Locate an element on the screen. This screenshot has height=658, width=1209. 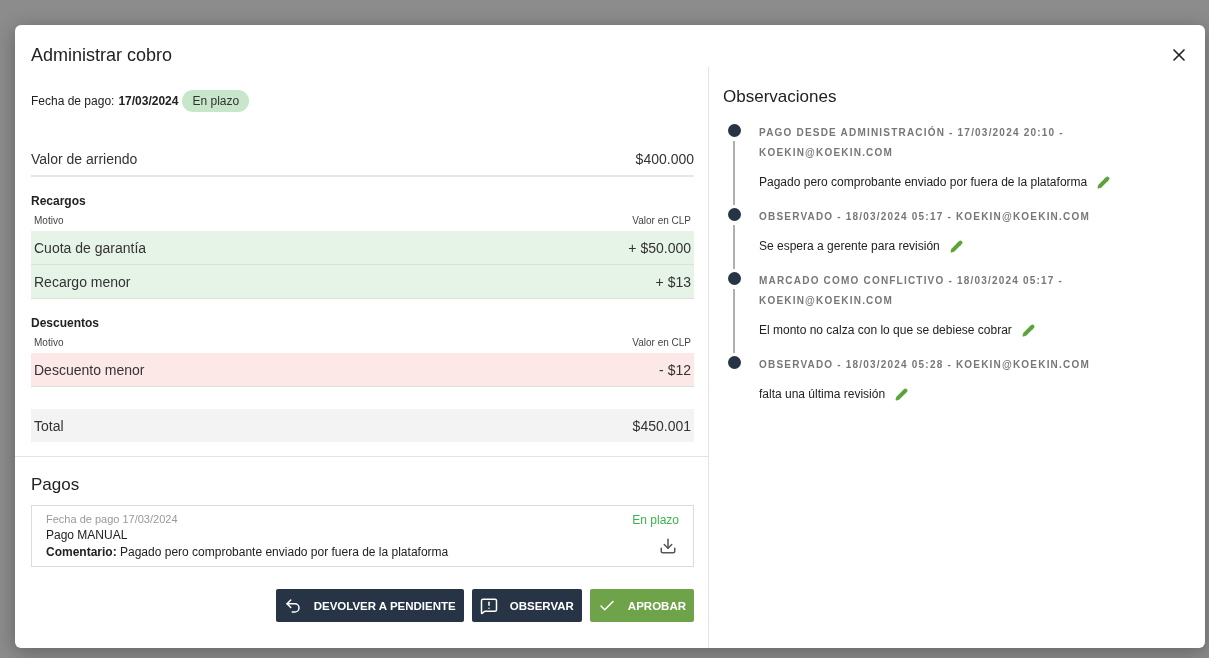
payment-date-label: Fecha de pago: is located at coordinates (73, 101).